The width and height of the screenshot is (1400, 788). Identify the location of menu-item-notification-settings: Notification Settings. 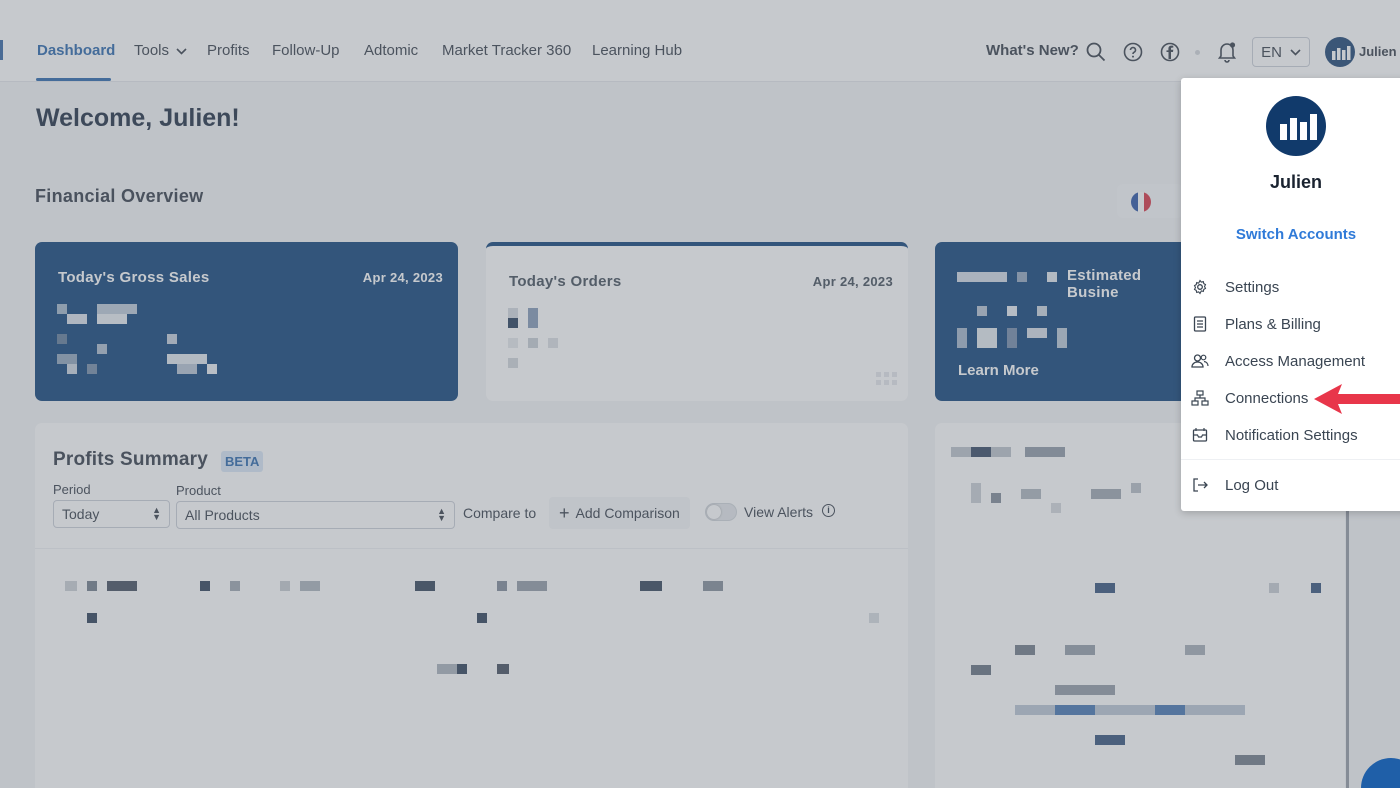
(1274, 435).